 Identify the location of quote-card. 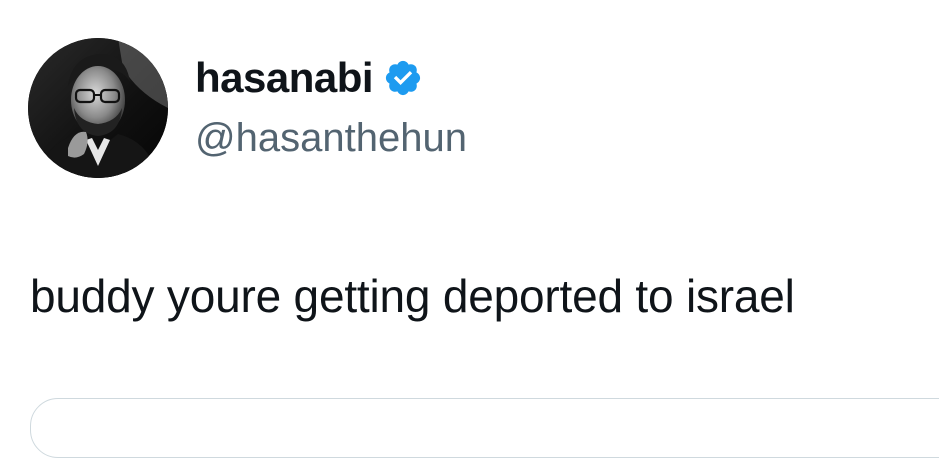
(484, 428).